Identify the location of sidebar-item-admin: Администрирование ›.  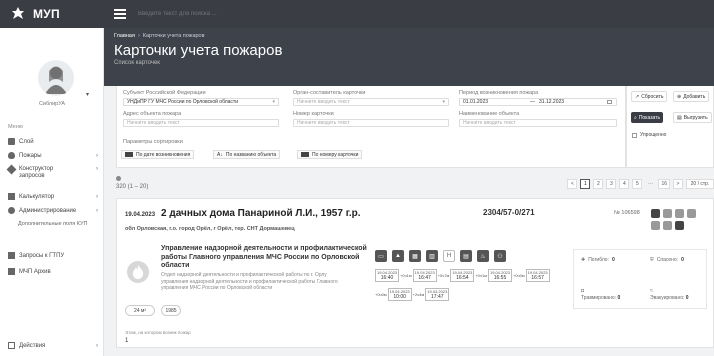
(54, 210).